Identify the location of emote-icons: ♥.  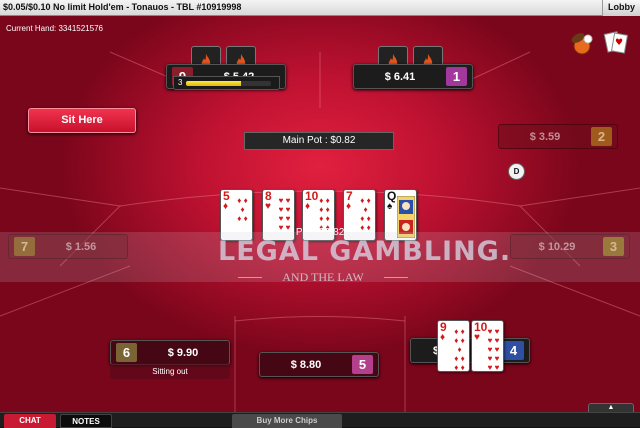
(599, 42).